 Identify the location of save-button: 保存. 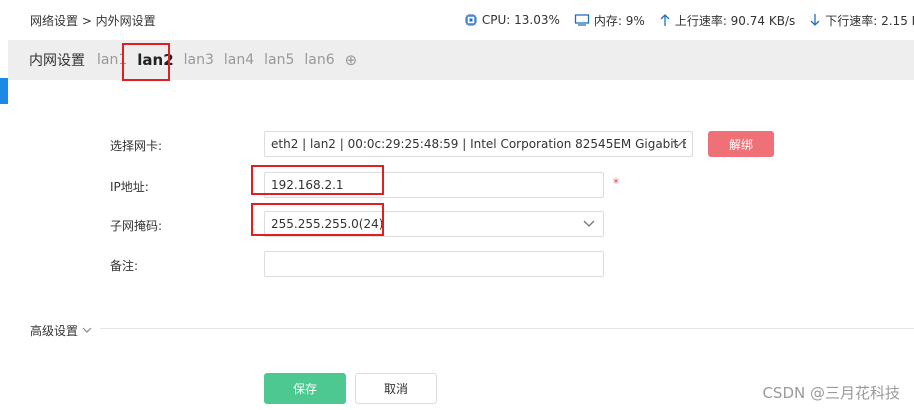
(305, 388).